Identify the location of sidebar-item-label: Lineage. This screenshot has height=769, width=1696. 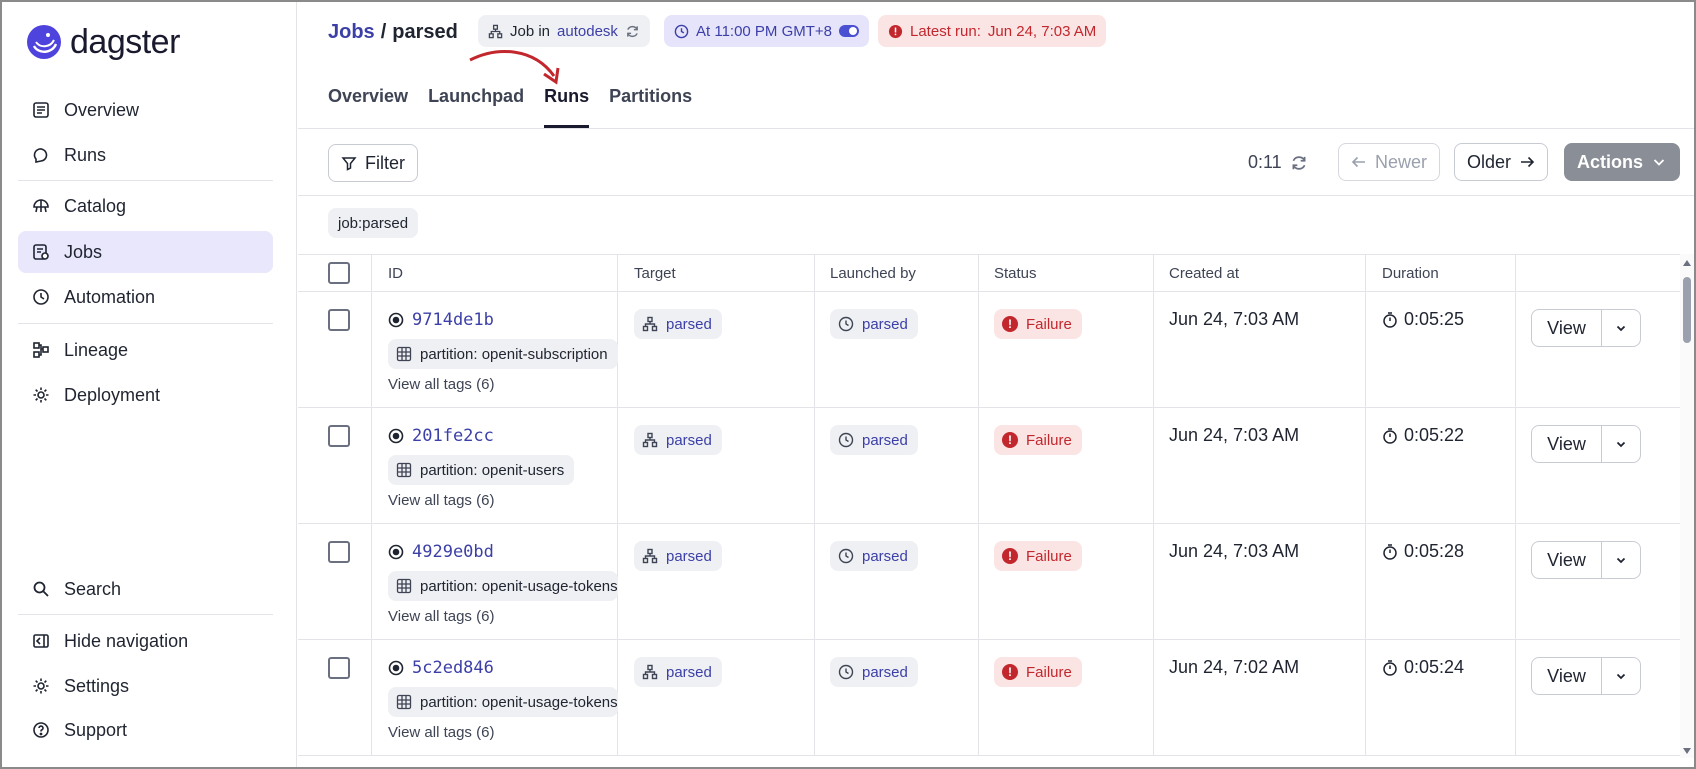
(96, 349).